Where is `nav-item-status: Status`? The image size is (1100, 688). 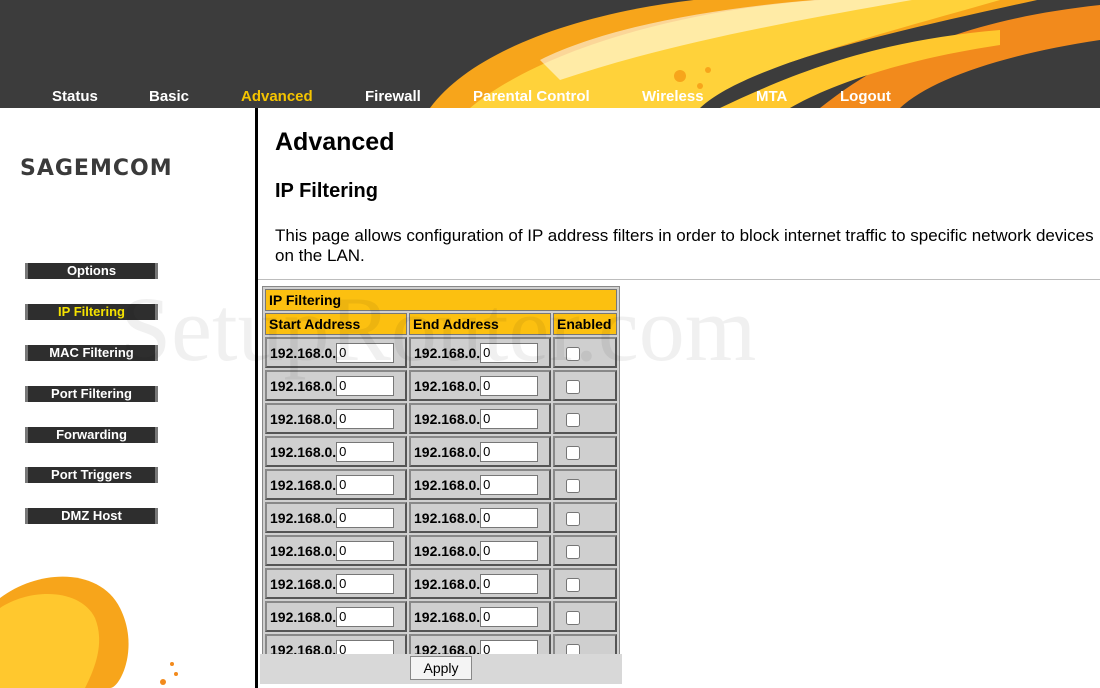
nav-item-status: Status is located at coordinates (75, 96).